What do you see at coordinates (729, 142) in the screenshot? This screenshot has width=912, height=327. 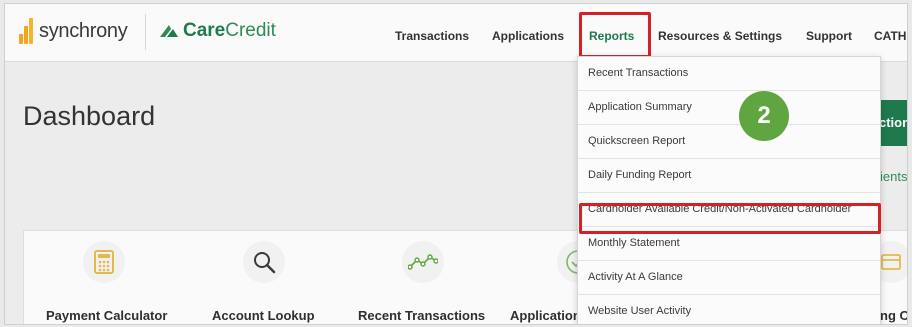 I see `menu-item-quickscreen-report: Quickscreen Report` at bounding box center [729, 142].